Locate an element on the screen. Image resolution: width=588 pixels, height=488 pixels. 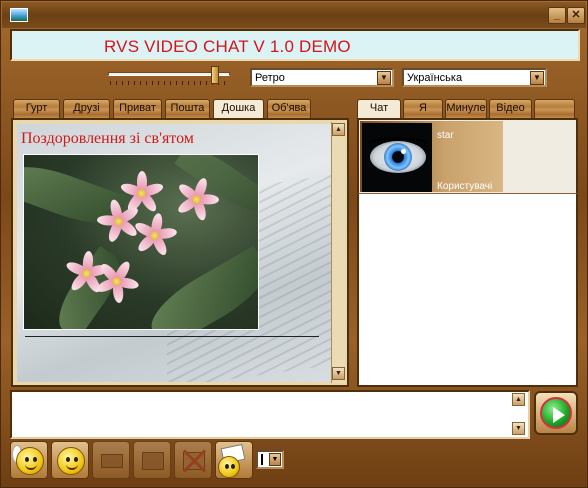
send-button is located at coordinates (556, 413).